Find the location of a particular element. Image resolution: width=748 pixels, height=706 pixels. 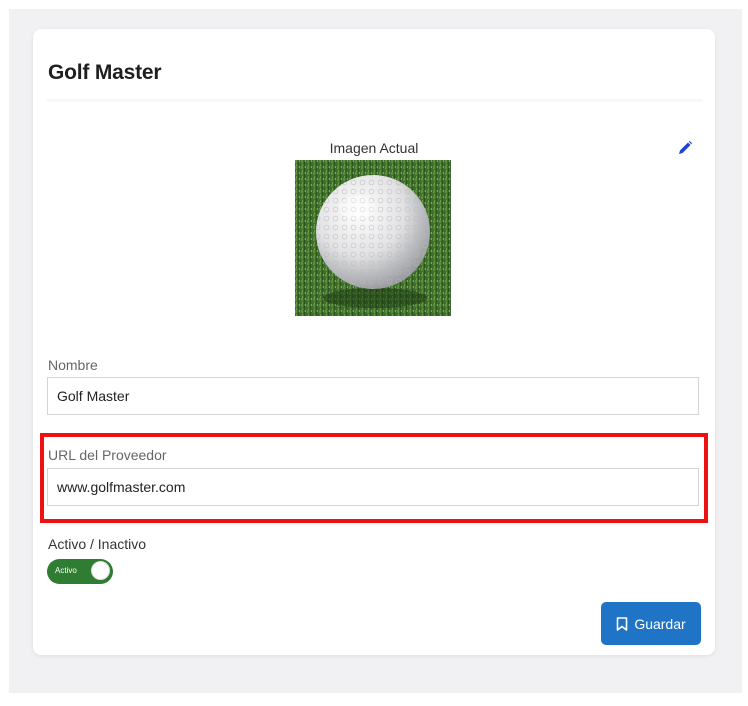

save-button: Guardar is located at coordinates (651, 623).